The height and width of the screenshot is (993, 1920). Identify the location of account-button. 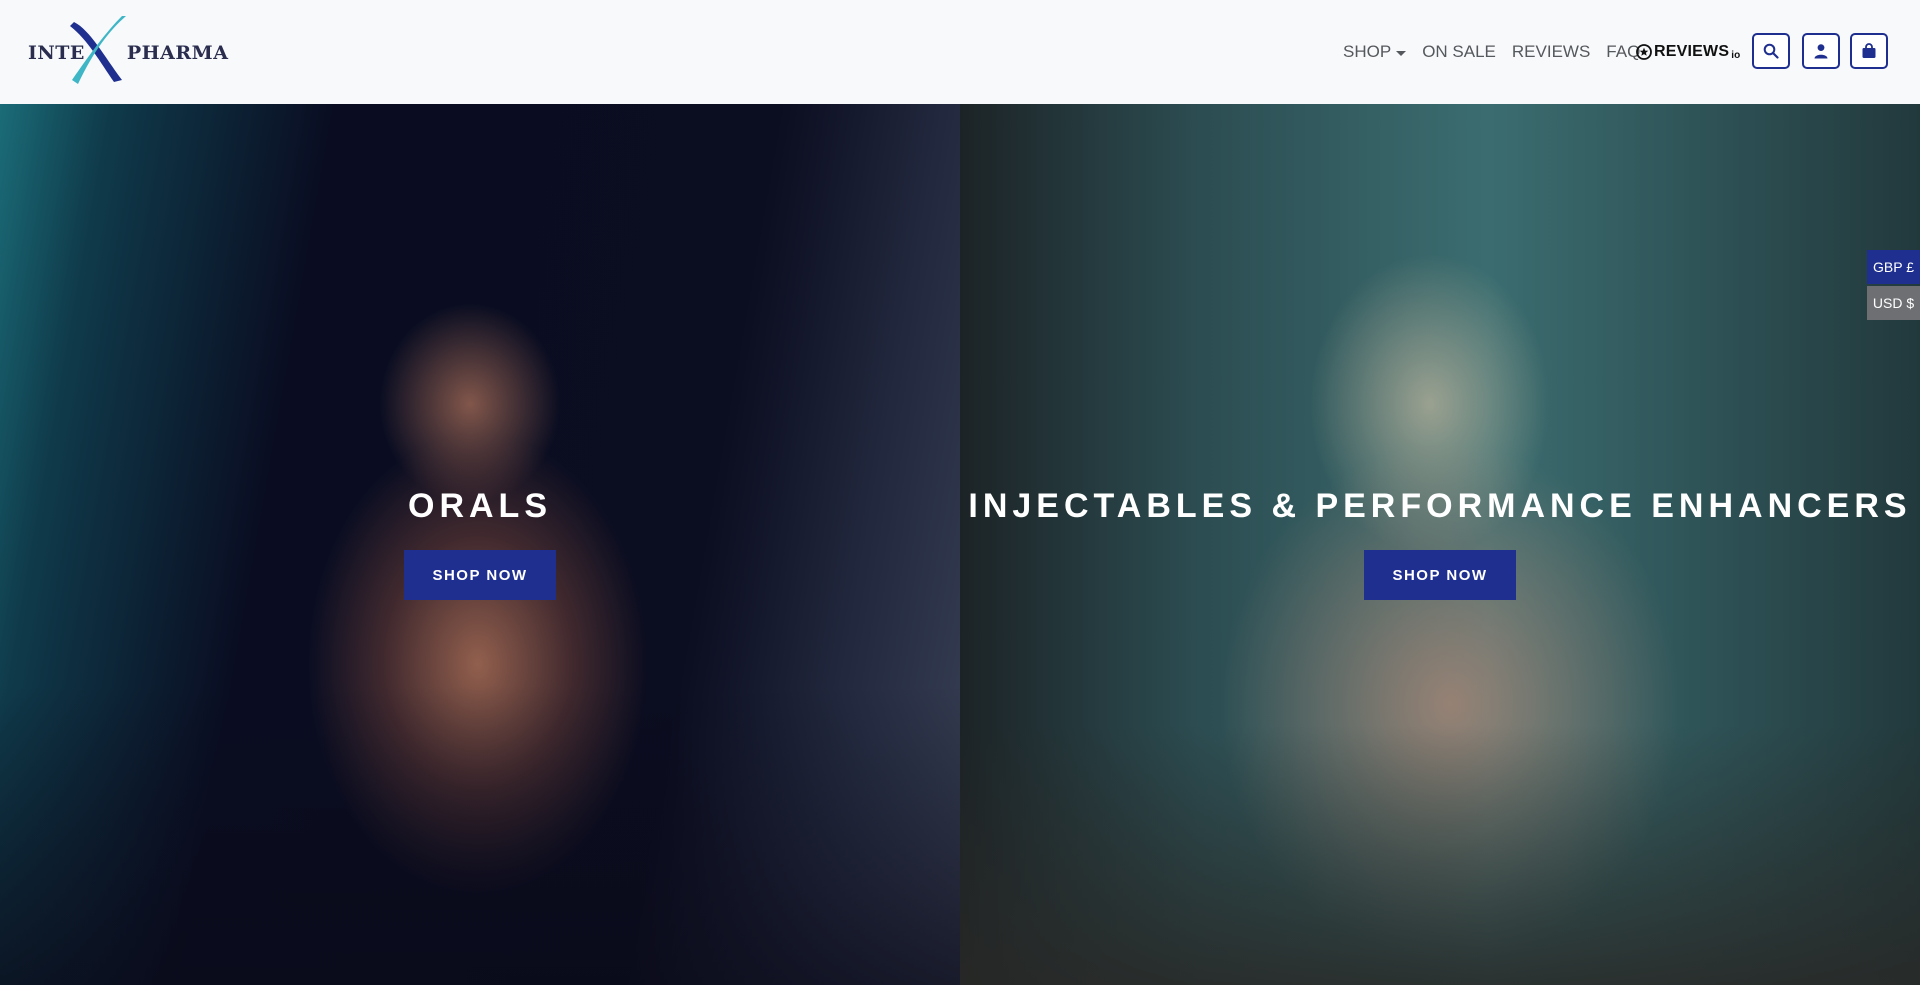
(1821, 51).